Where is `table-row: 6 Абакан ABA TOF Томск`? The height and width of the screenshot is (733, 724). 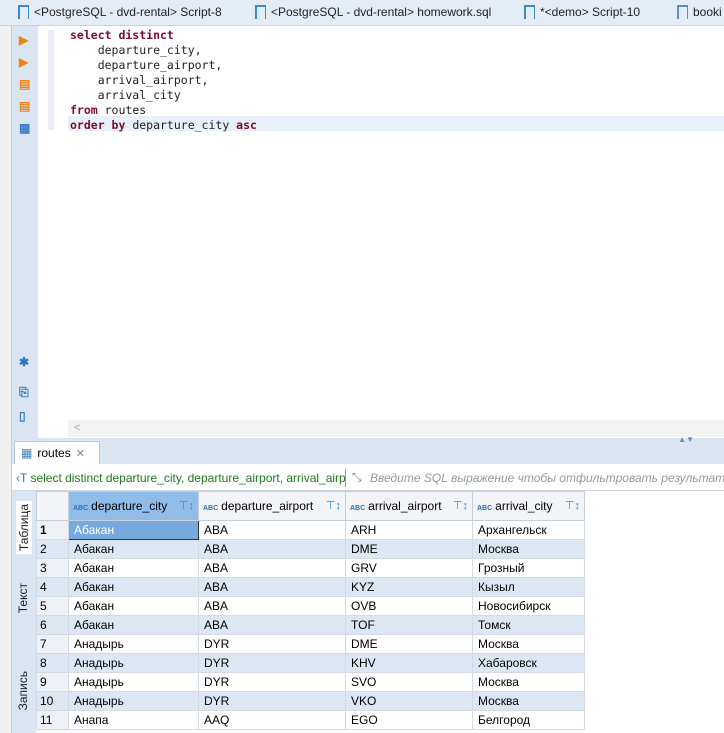 table-row: 6 Абакан ABA TOF Томск is located at coordinates (310, 625).